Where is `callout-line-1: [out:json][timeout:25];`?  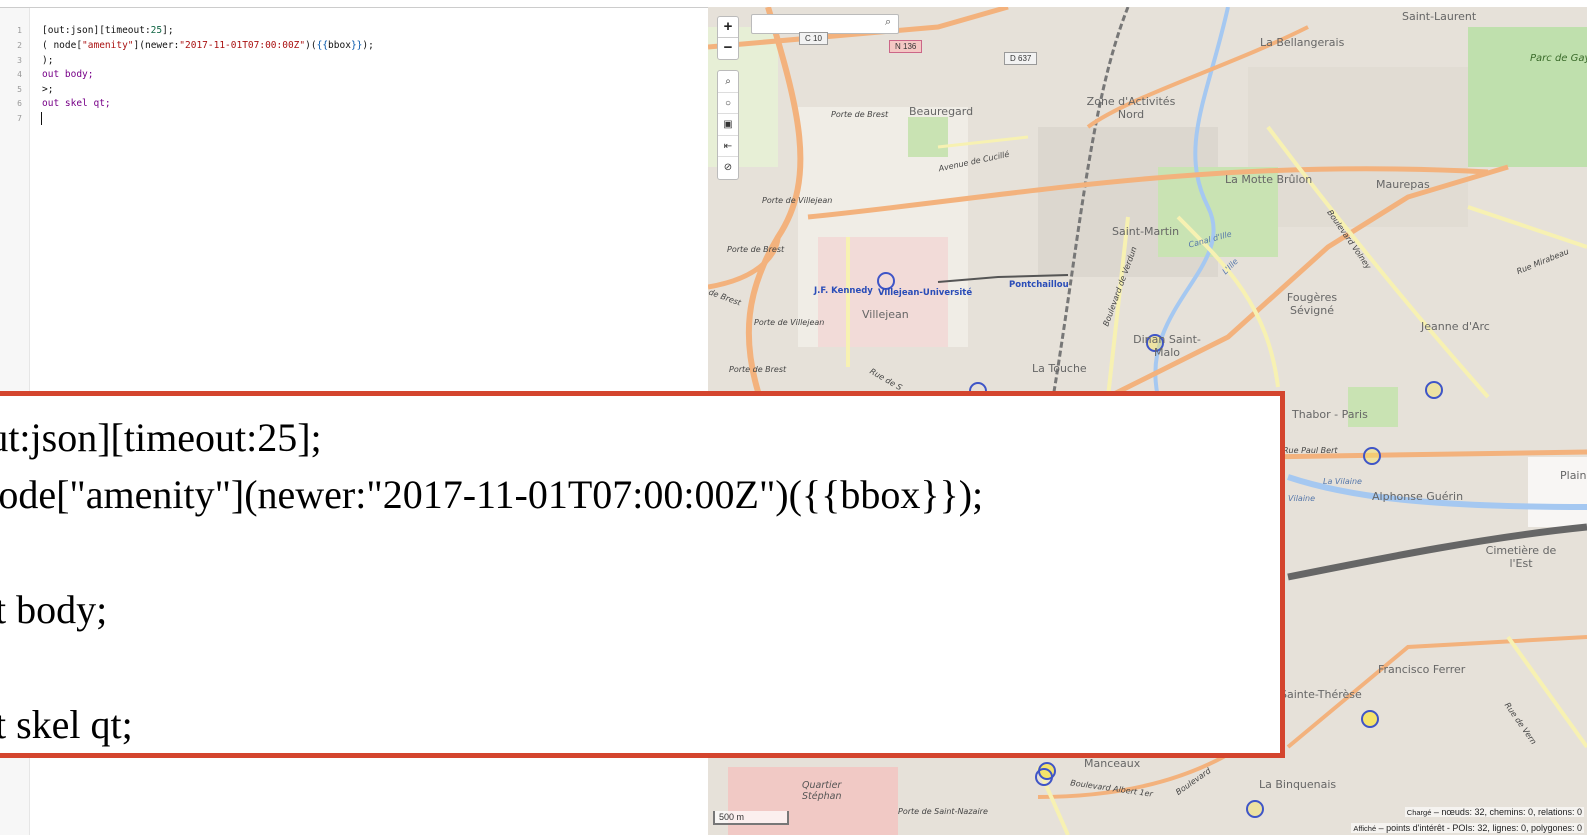
callout-line-1: [out:json][timeout:25]; is located at coordinates (161, 437).